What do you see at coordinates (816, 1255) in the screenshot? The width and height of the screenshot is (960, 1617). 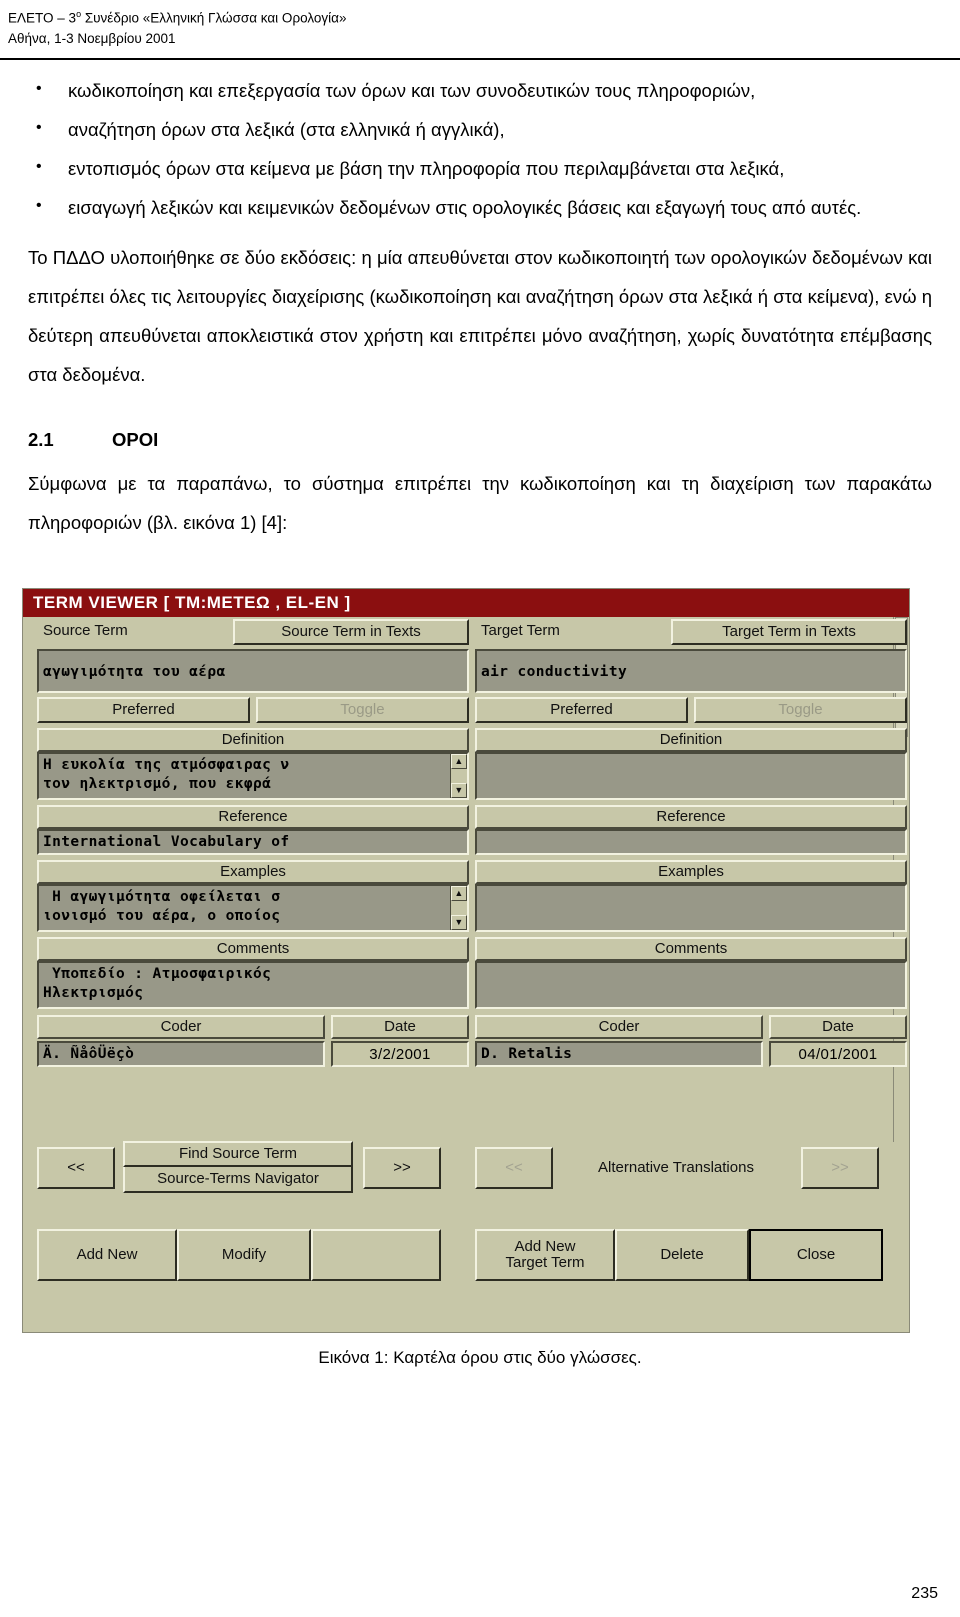 I see `close-button: Close` at bounding box center [816, 1255].